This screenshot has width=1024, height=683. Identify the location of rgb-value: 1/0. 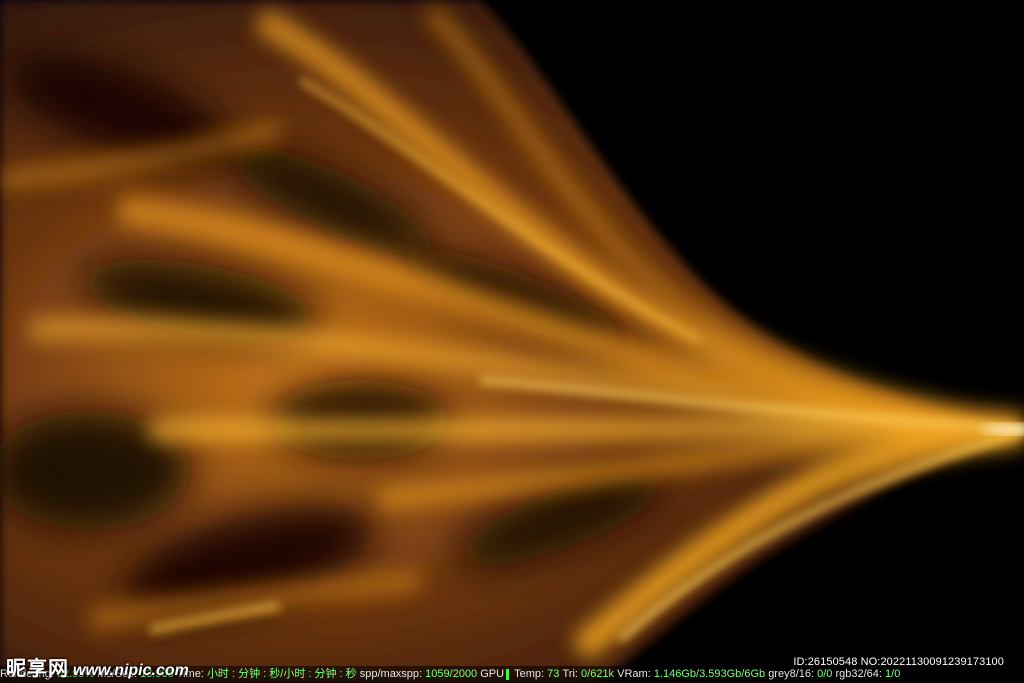
(893, 674).